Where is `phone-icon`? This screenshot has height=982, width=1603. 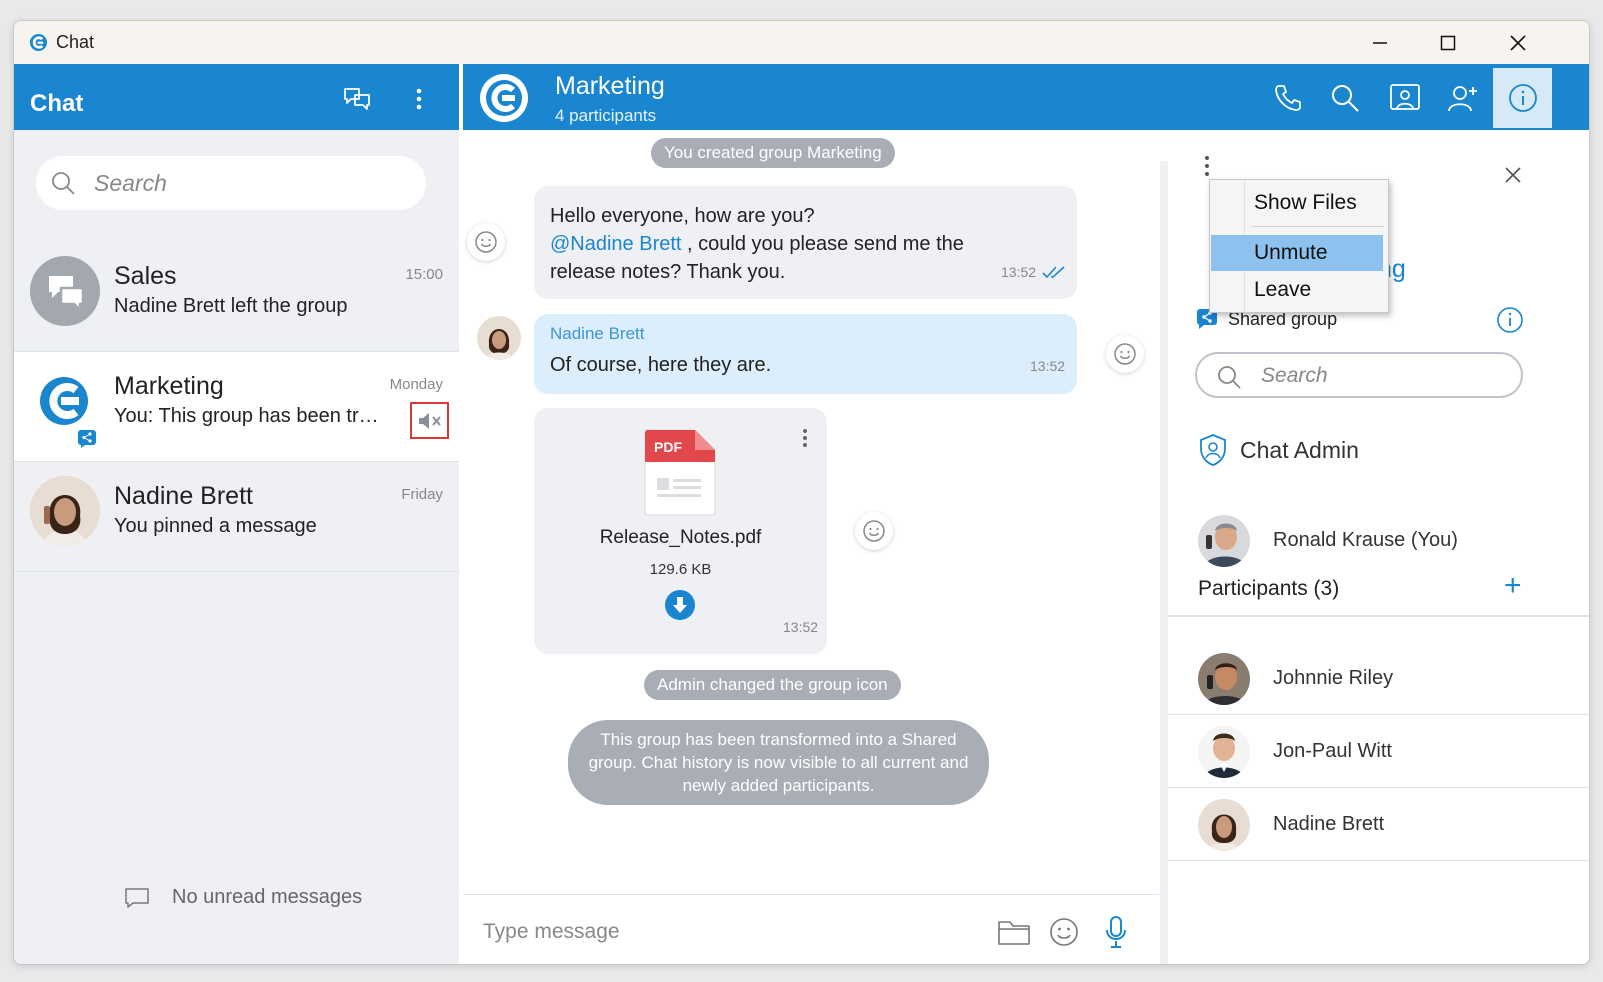 phone-icon is located at coordinates (1288, 98).